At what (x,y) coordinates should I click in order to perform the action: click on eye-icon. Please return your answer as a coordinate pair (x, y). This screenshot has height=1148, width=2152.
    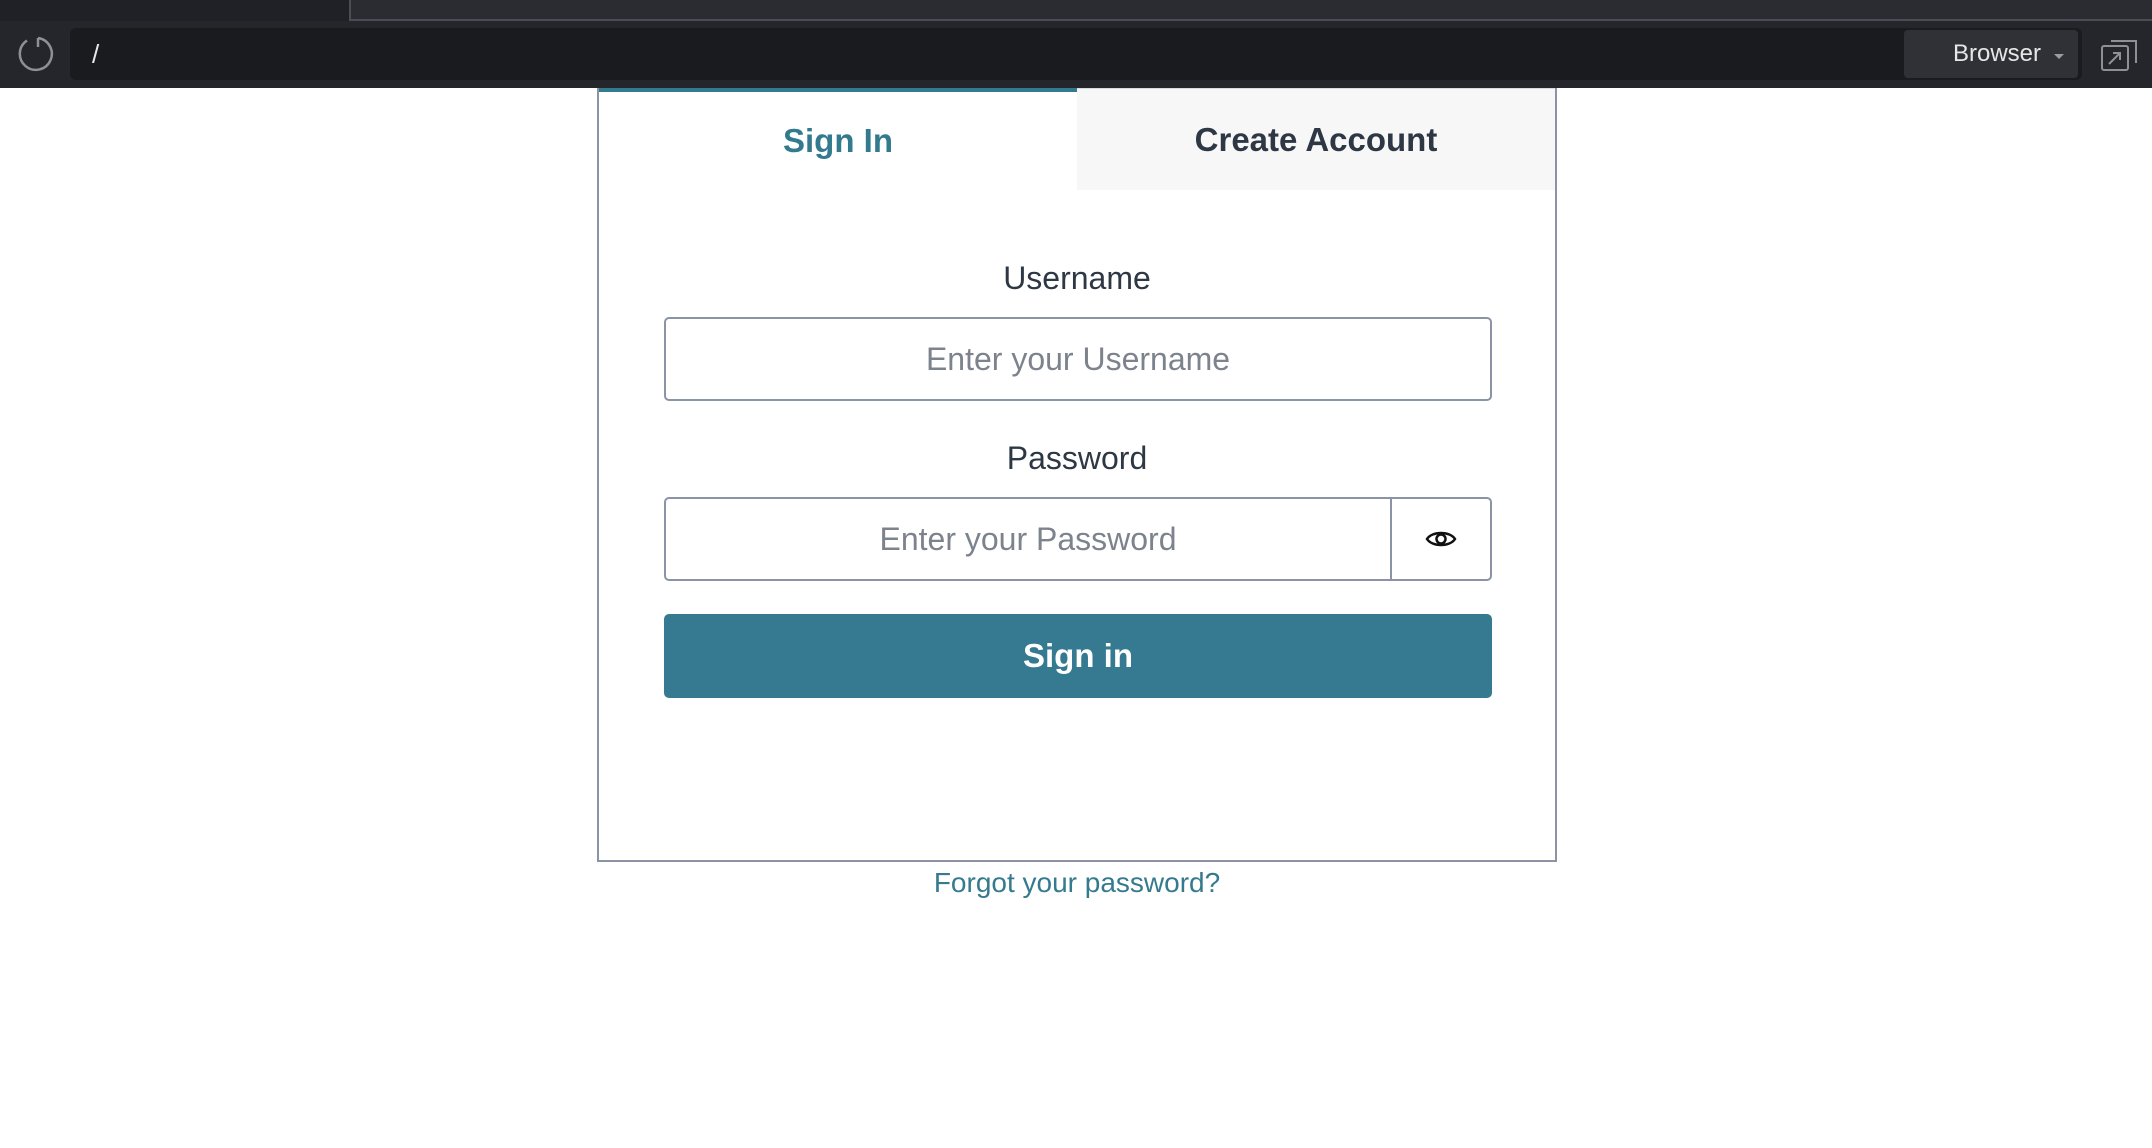
    Looking at the image, I should click on (1441, 539).